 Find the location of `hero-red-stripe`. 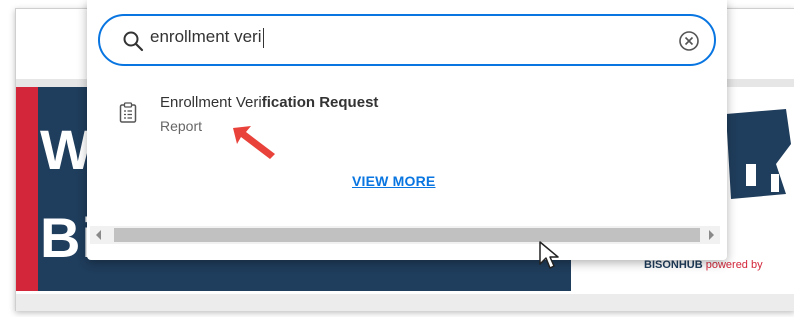

hero-red-stripe is located at coordinates (27, 189).